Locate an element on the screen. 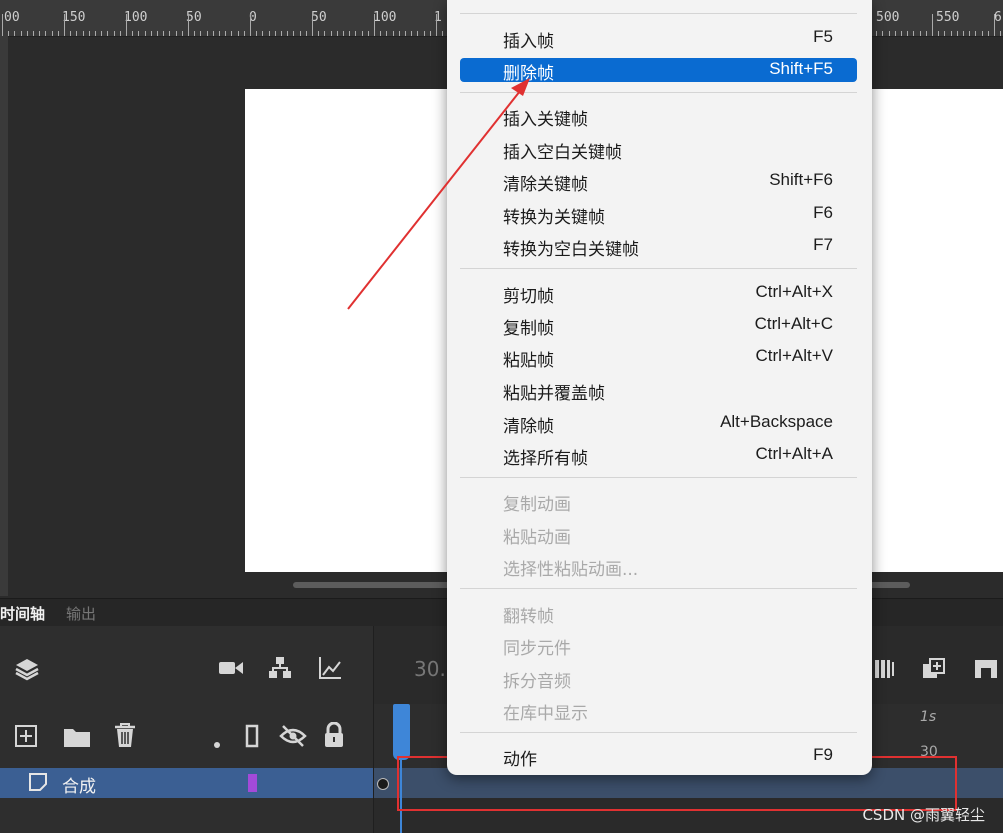 This screenshot has height=833, width=1003. ruler-label: 550 is located at coordinates (948, 17).